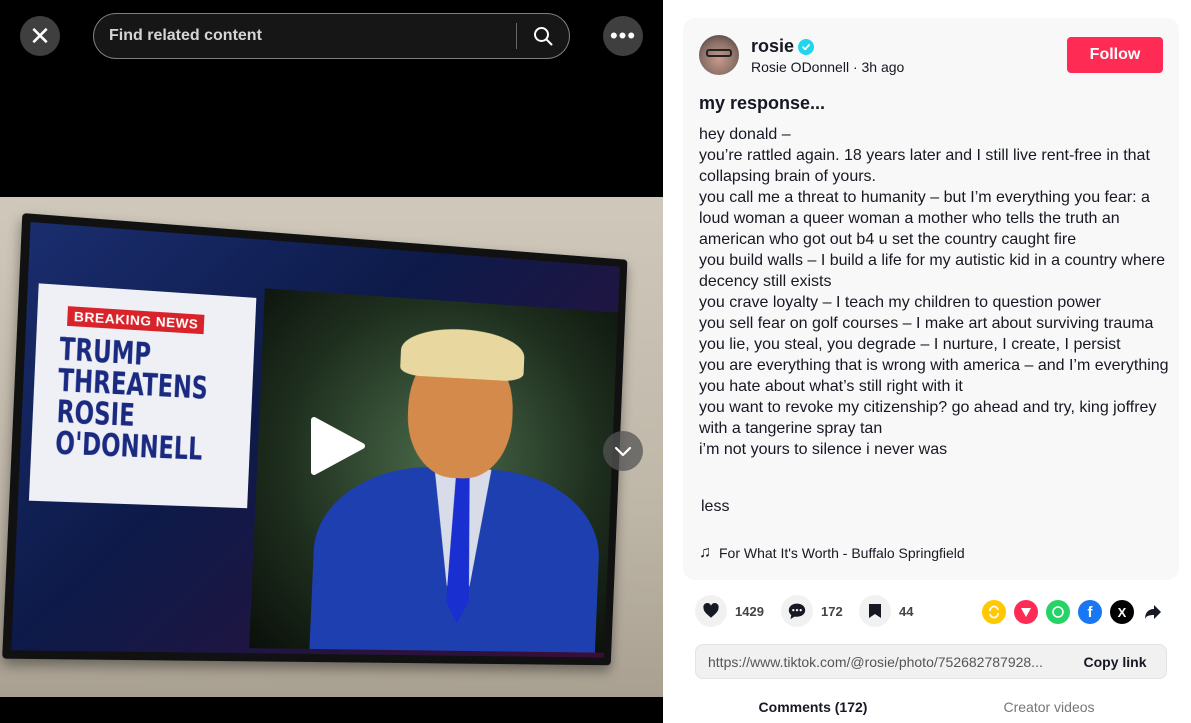 The height and width of the screenshot is (723, 1191). What do you see at coordinates (1026, 612) in the screenshot?
I see `send-icon` at bounding box center [1026, 612].